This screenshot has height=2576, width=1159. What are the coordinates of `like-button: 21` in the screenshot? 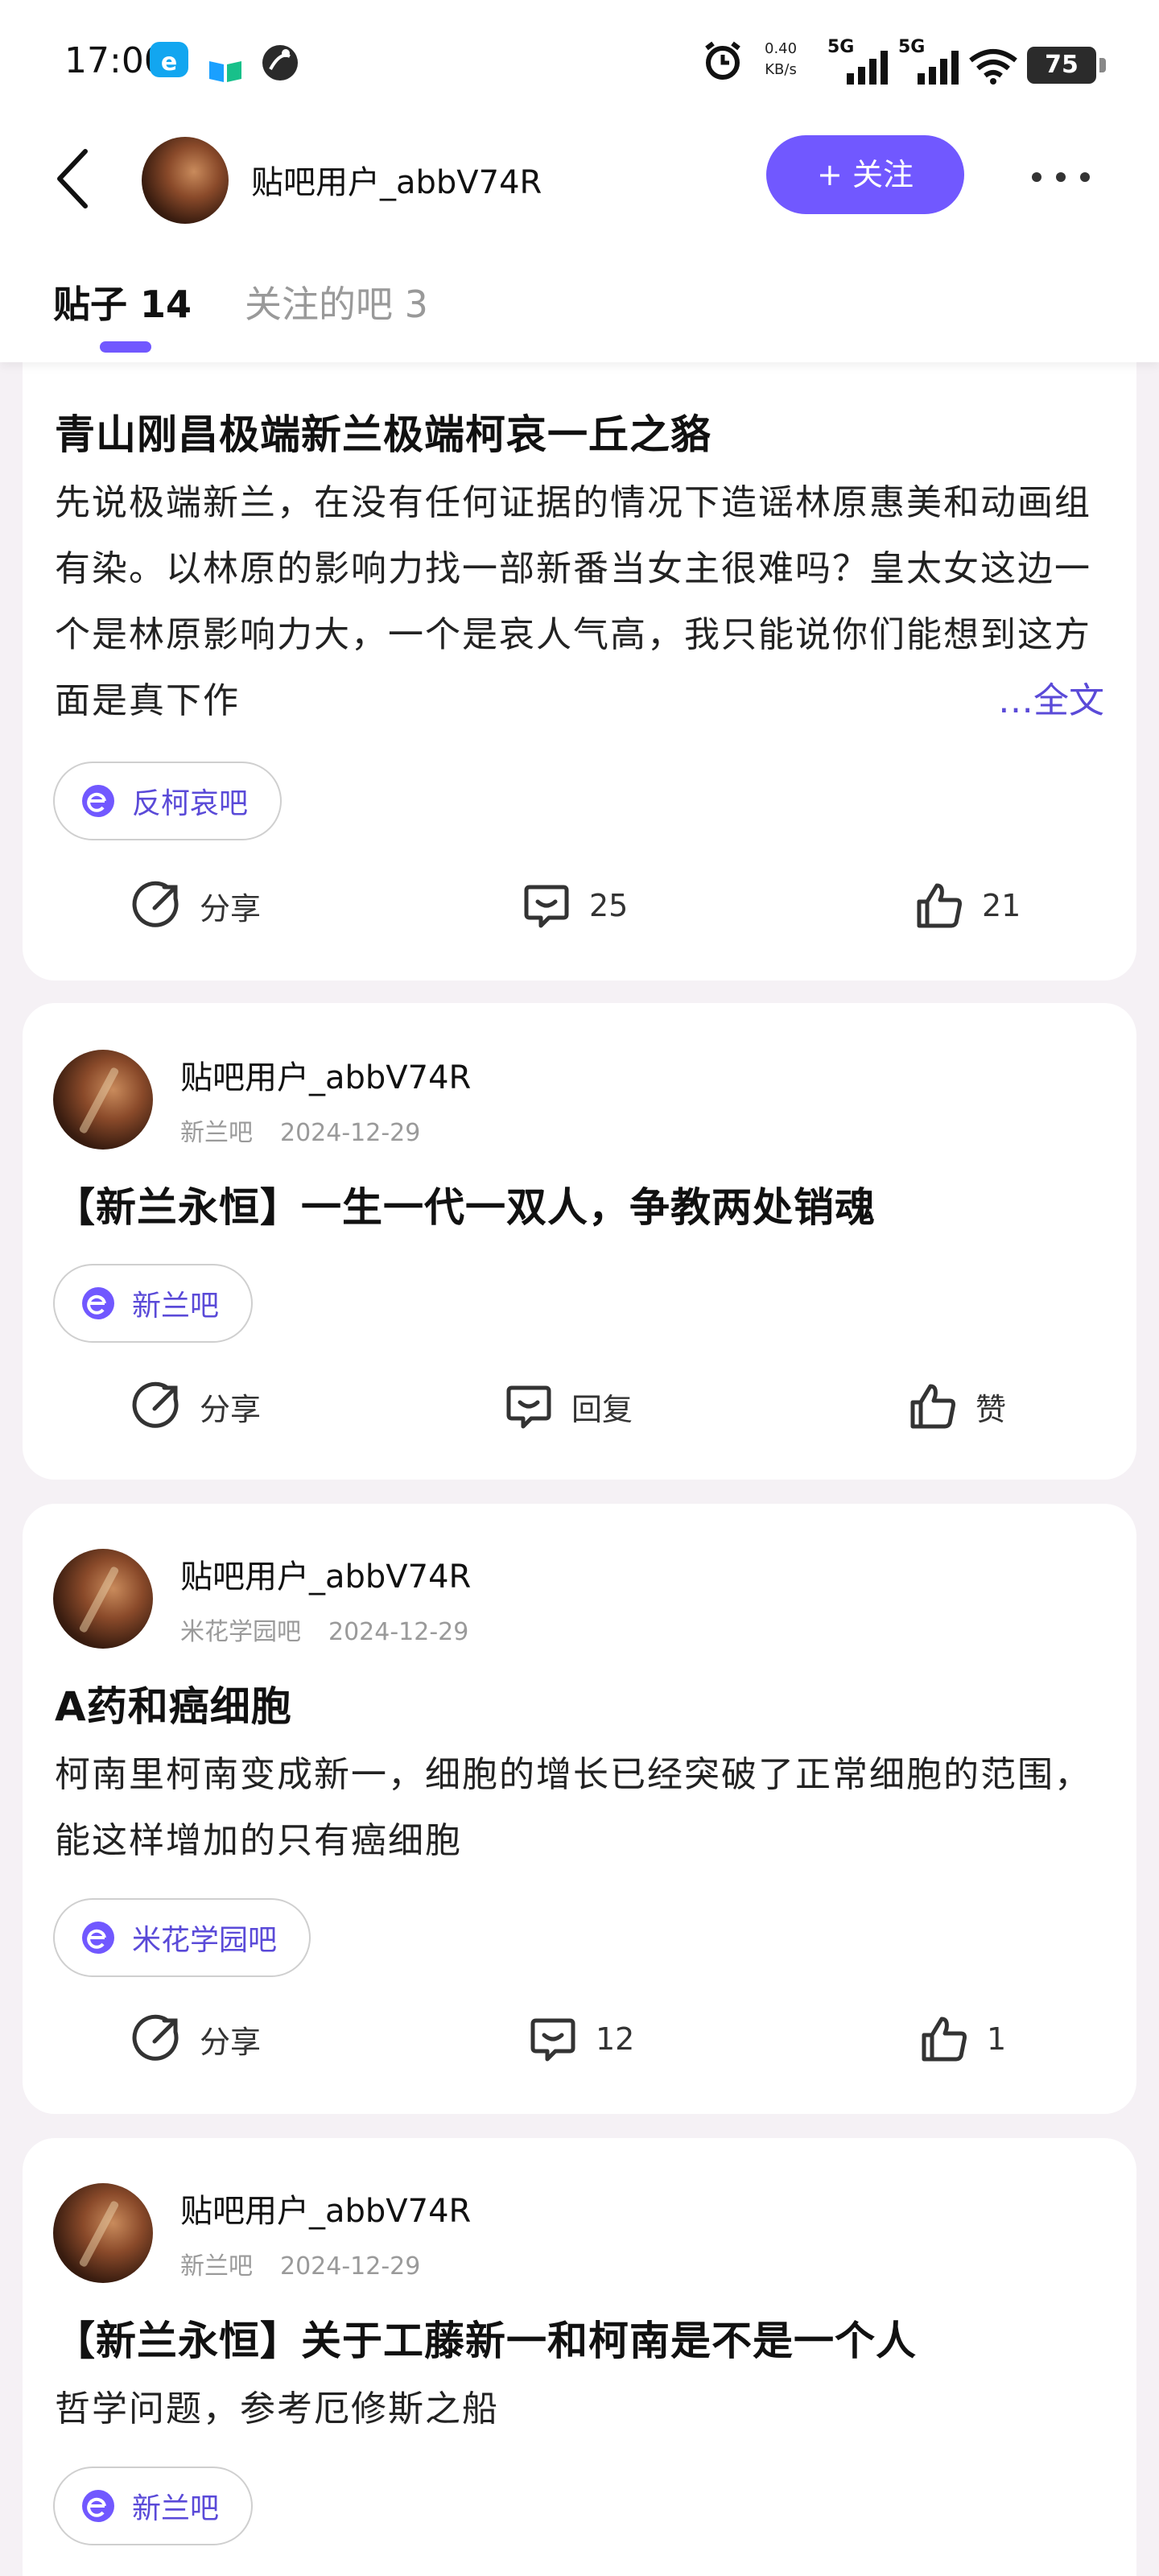 It's located at (967, 905).